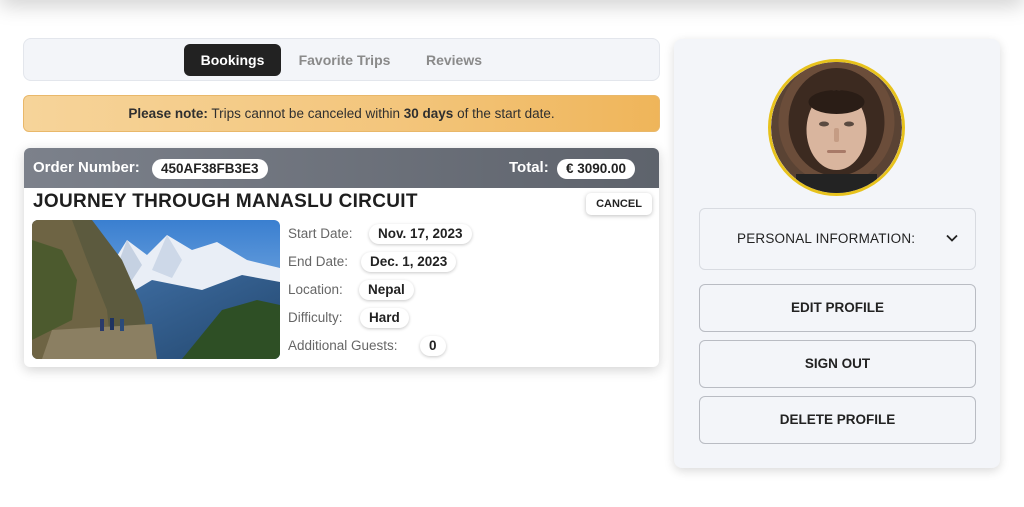 The image size is (1024, 507). I want to click on start-date-value: Nov. 17, 2023, so click(420, 234).